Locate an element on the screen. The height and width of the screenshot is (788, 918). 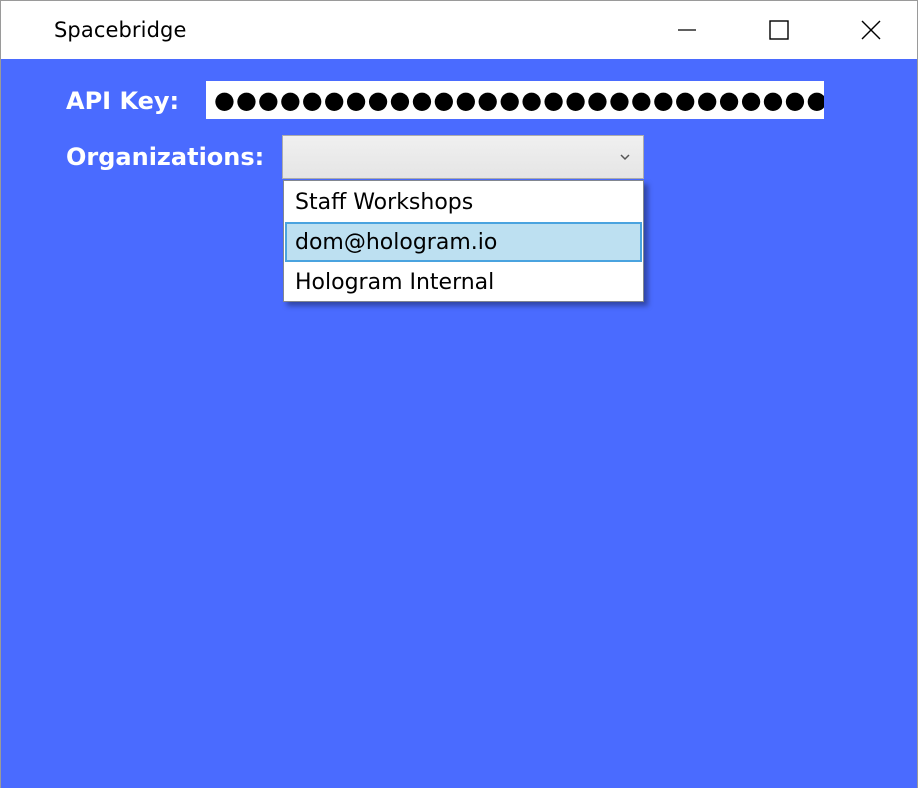
organizations-label: Organizations: is located at coordinates (165, 157).